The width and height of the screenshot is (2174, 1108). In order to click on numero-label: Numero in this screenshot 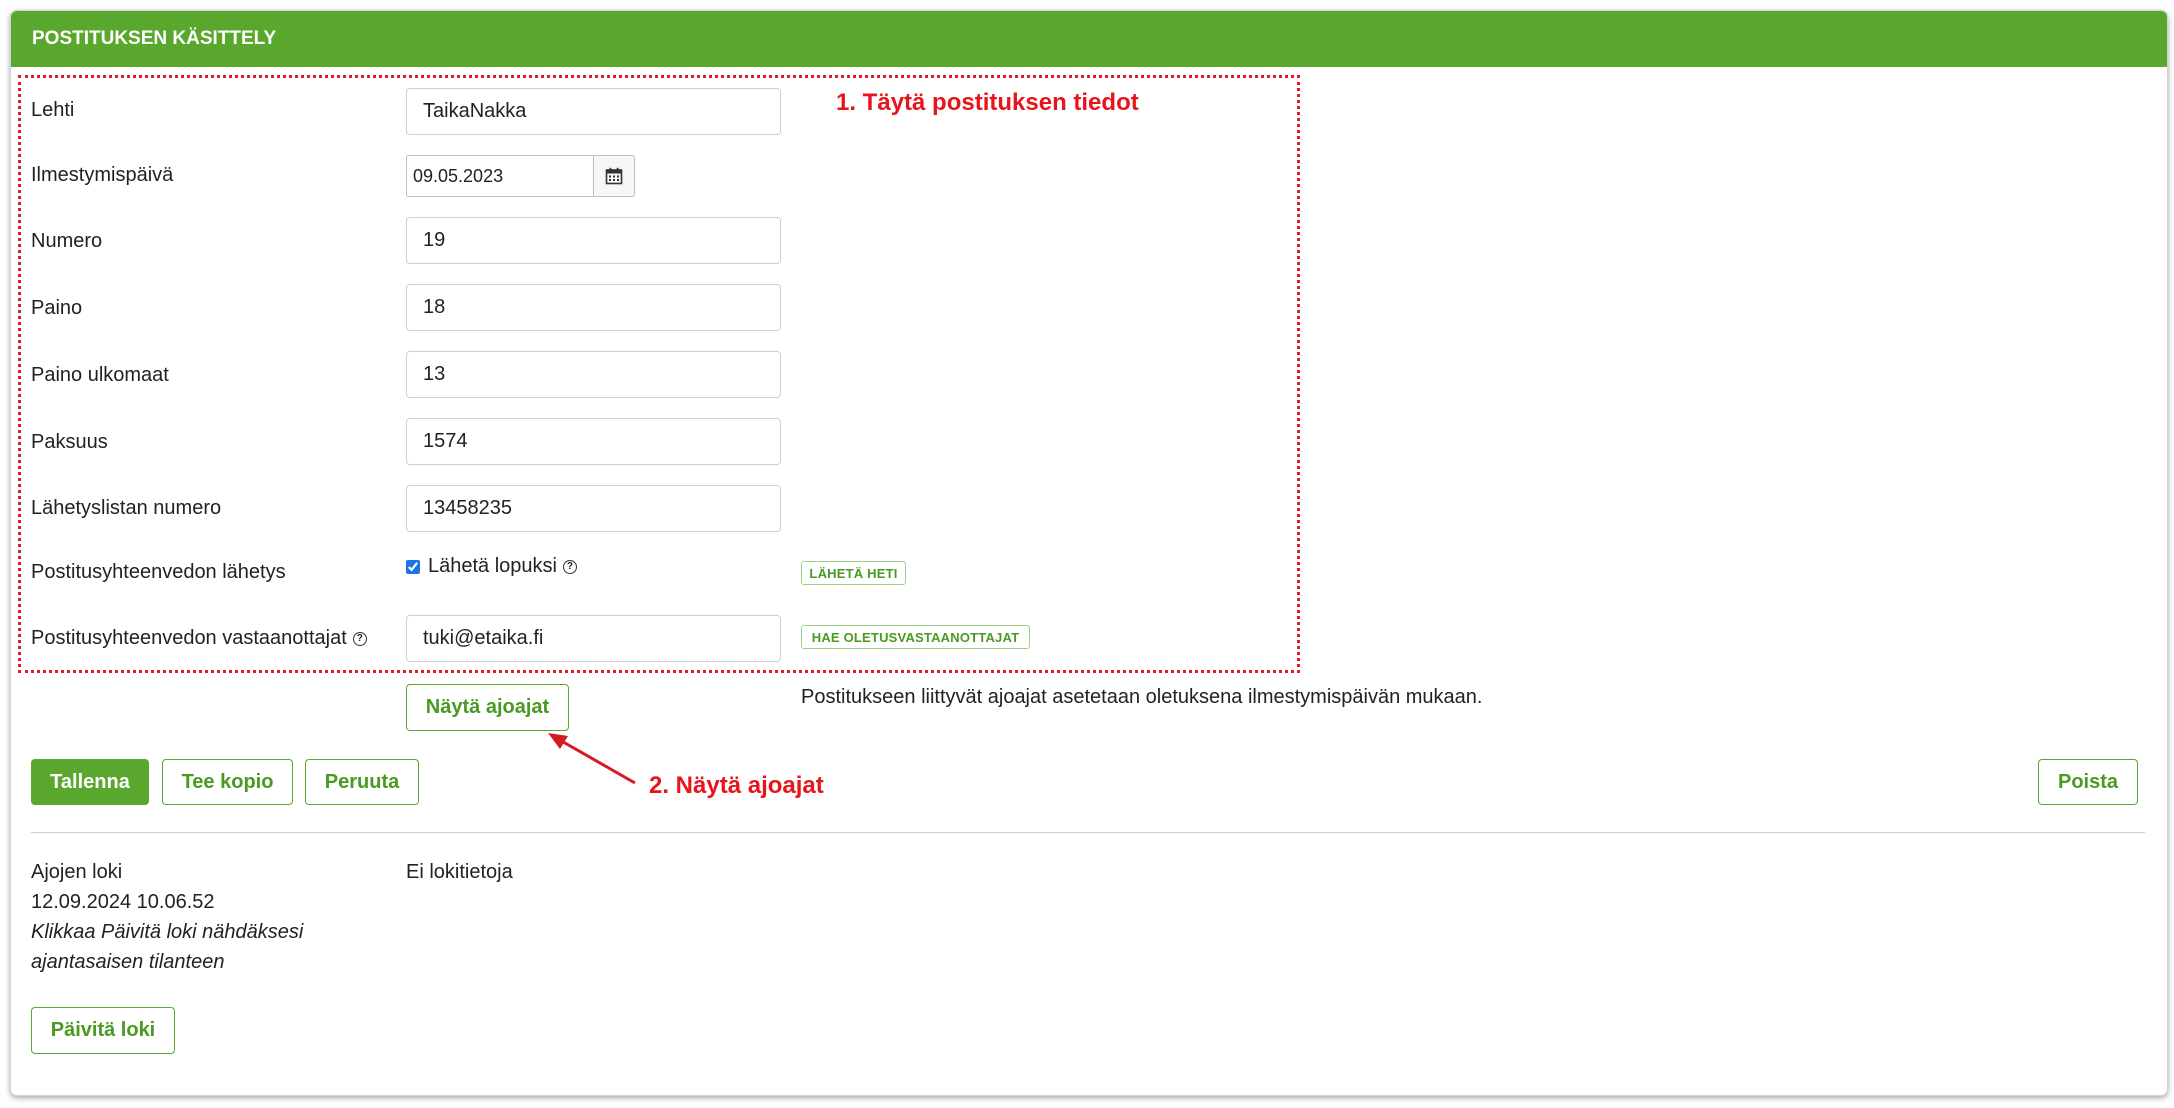, I will do `click(67, 241)`.